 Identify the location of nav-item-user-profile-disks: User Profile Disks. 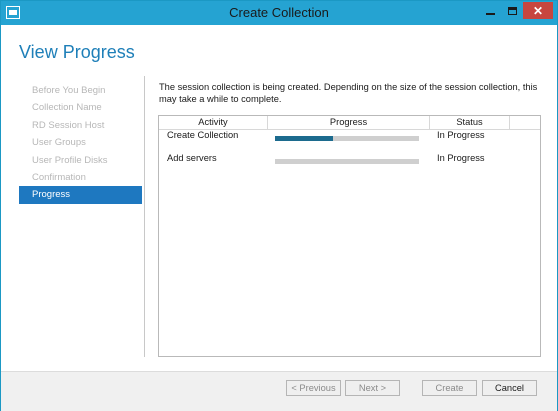
(80, 160).